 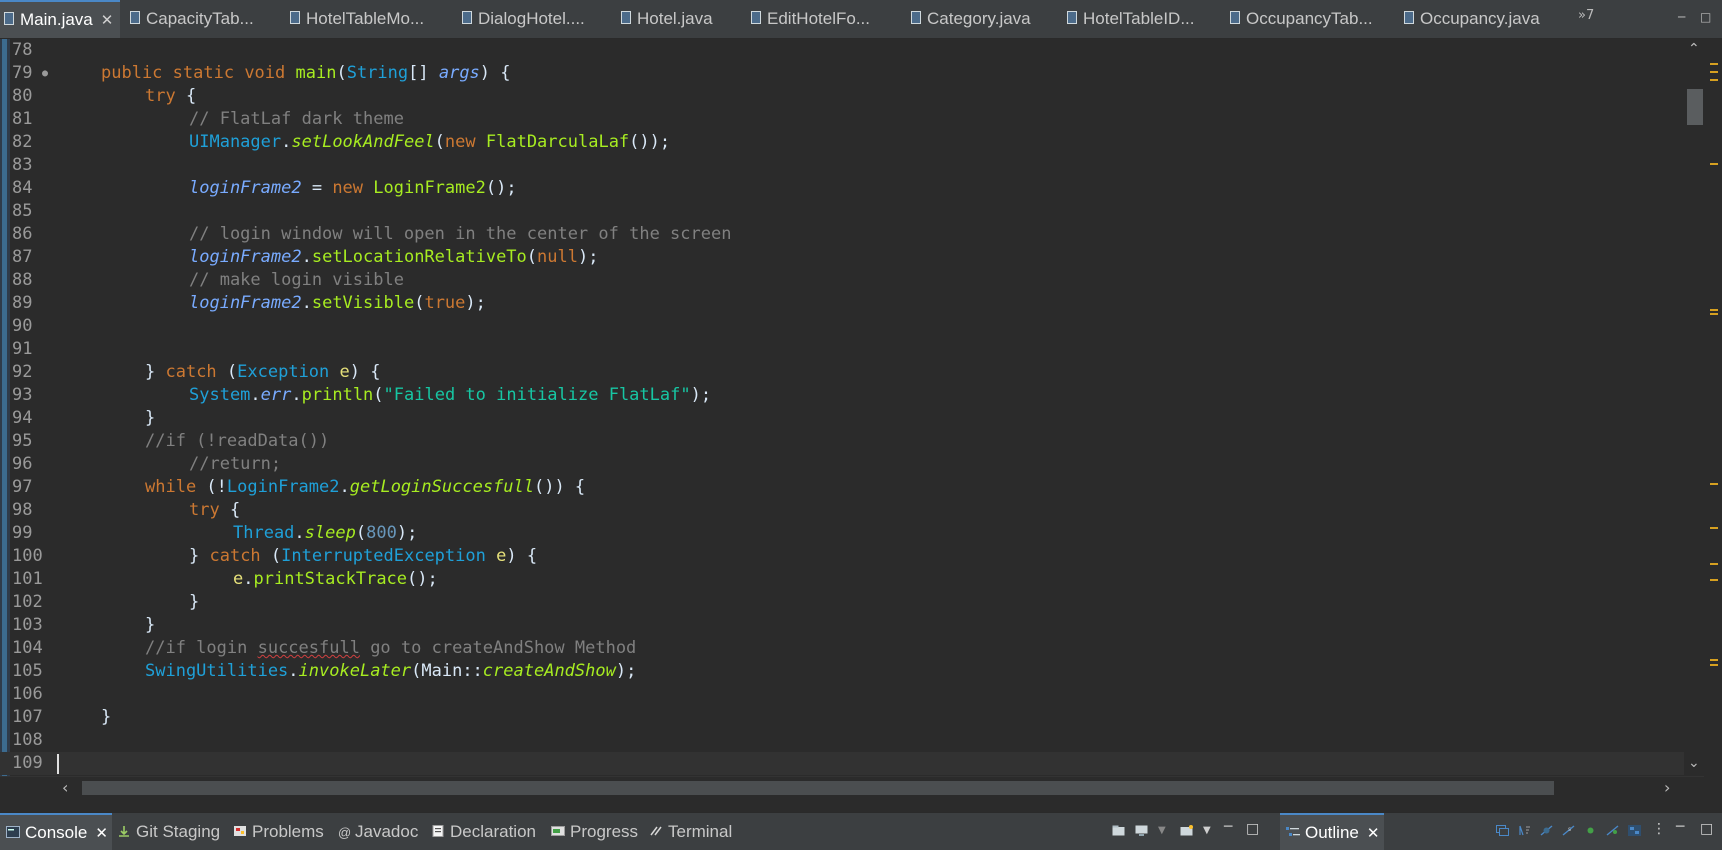 What do you see at coordinates (842, 556) in the screenshot?
I see `code-line: 100} catch (InterruptedException e) {` at bounding box center [842, 556].